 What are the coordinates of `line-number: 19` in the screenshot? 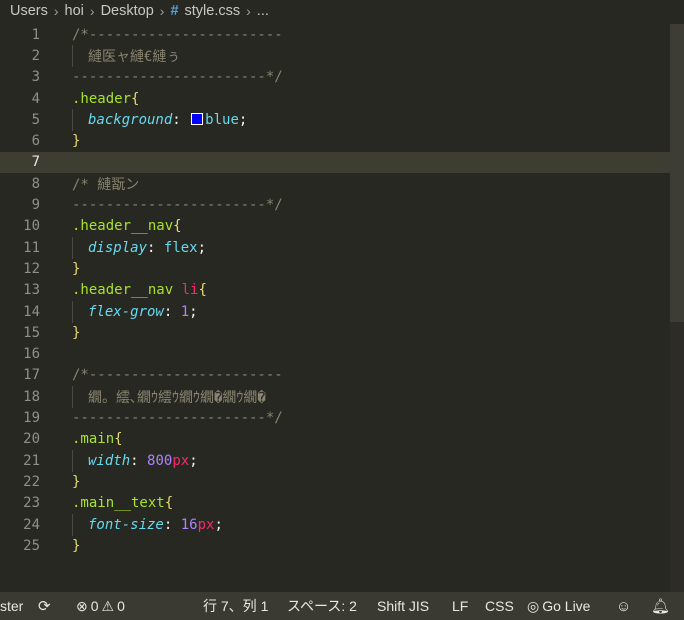 It's located at (31, 418).